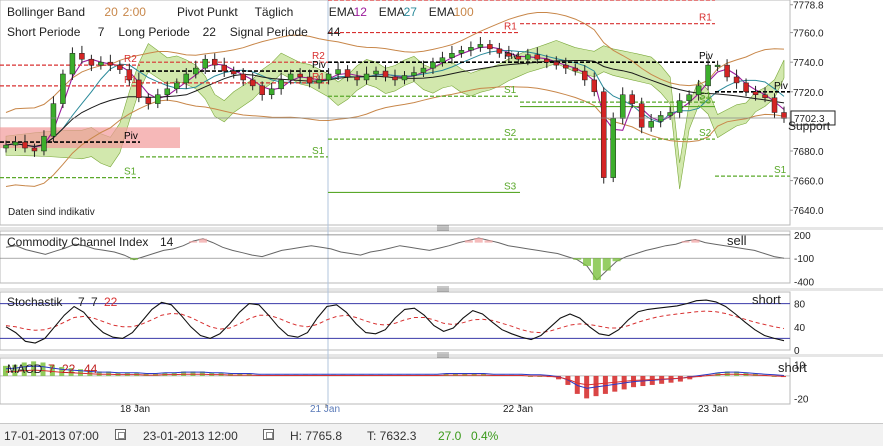 The image size is (883, 446). Describe the element at coordinates (808, 211) in the screenshot. I see `price-tick-0: 7640.0` at that location.